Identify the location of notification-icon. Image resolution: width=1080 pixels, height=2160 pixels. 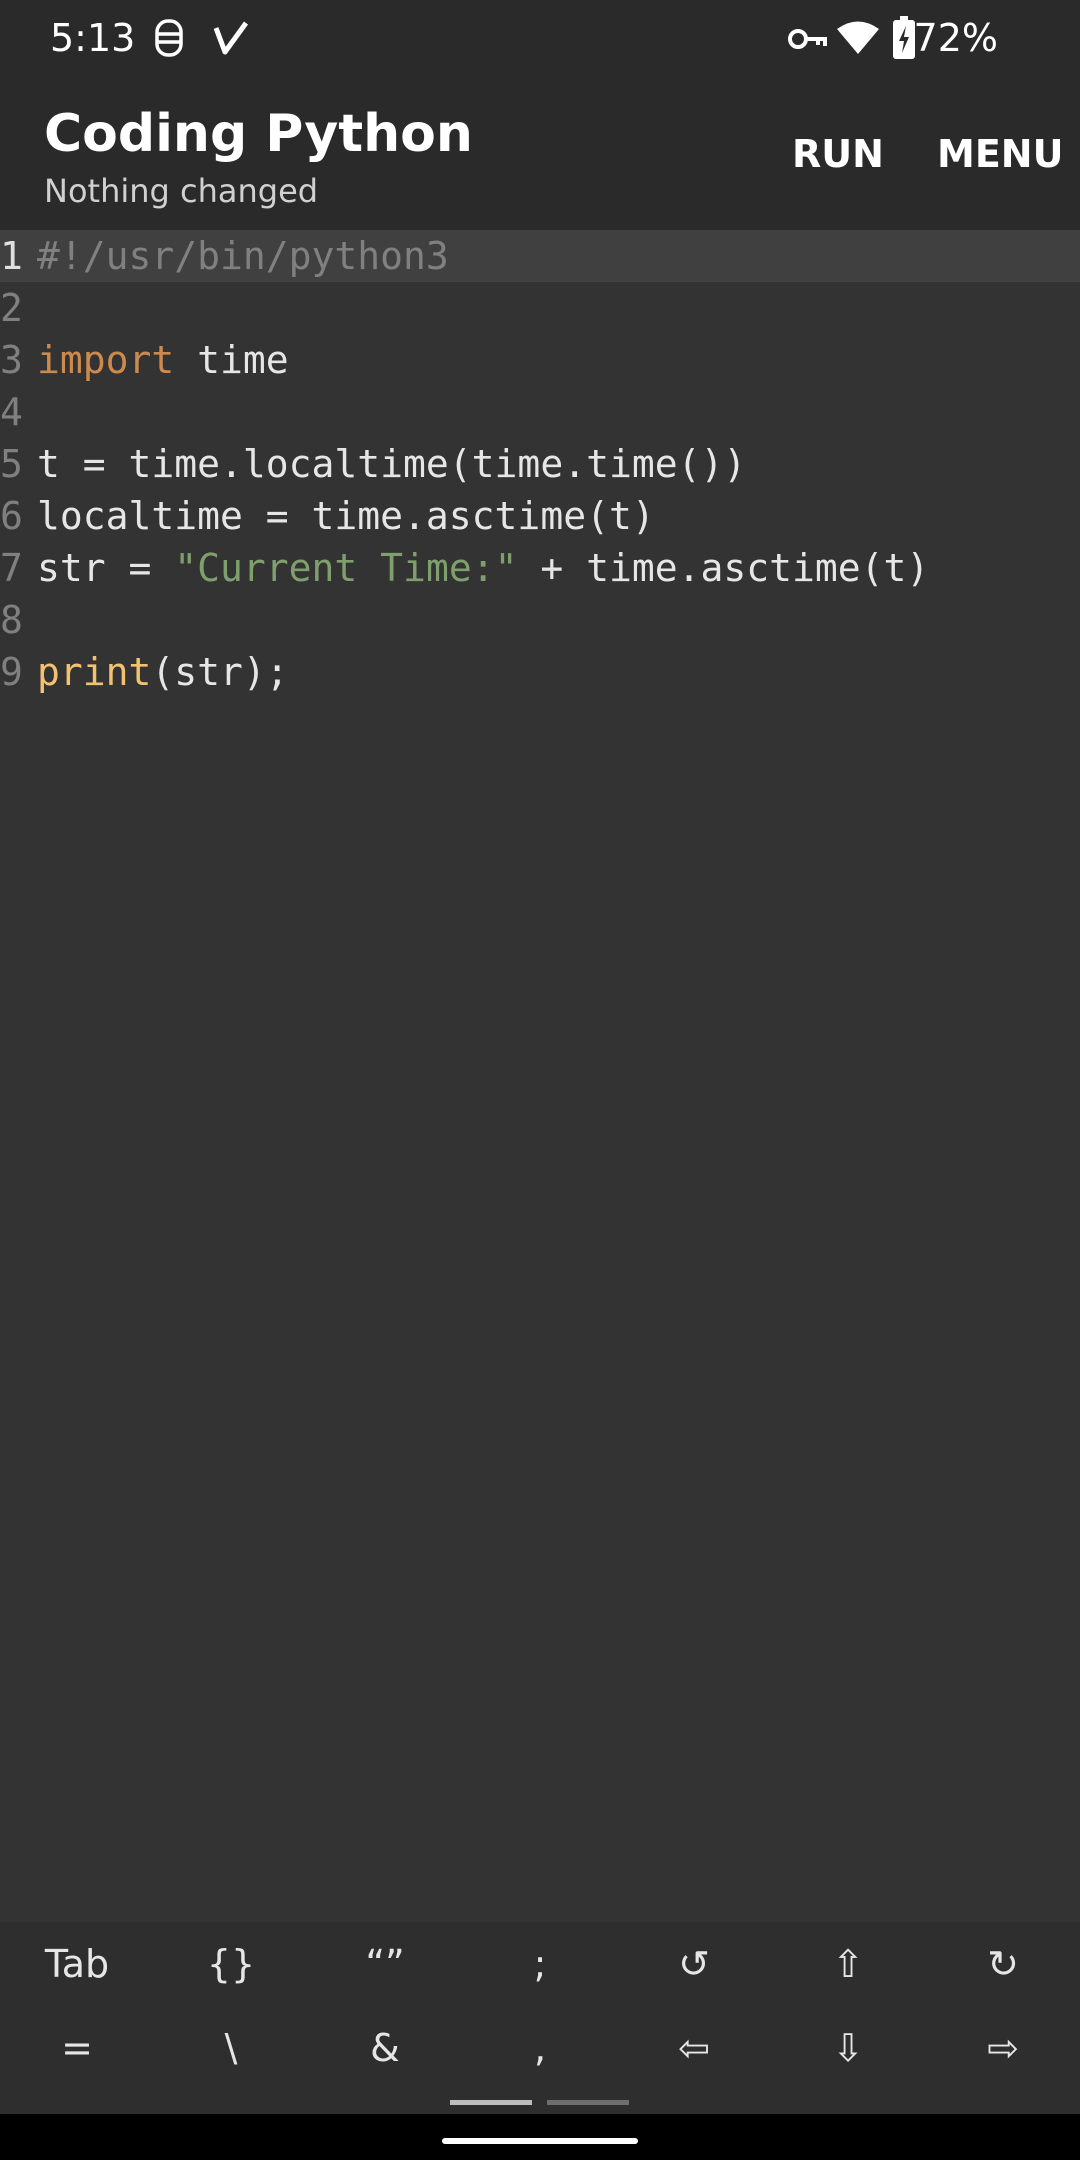
(169, 40).